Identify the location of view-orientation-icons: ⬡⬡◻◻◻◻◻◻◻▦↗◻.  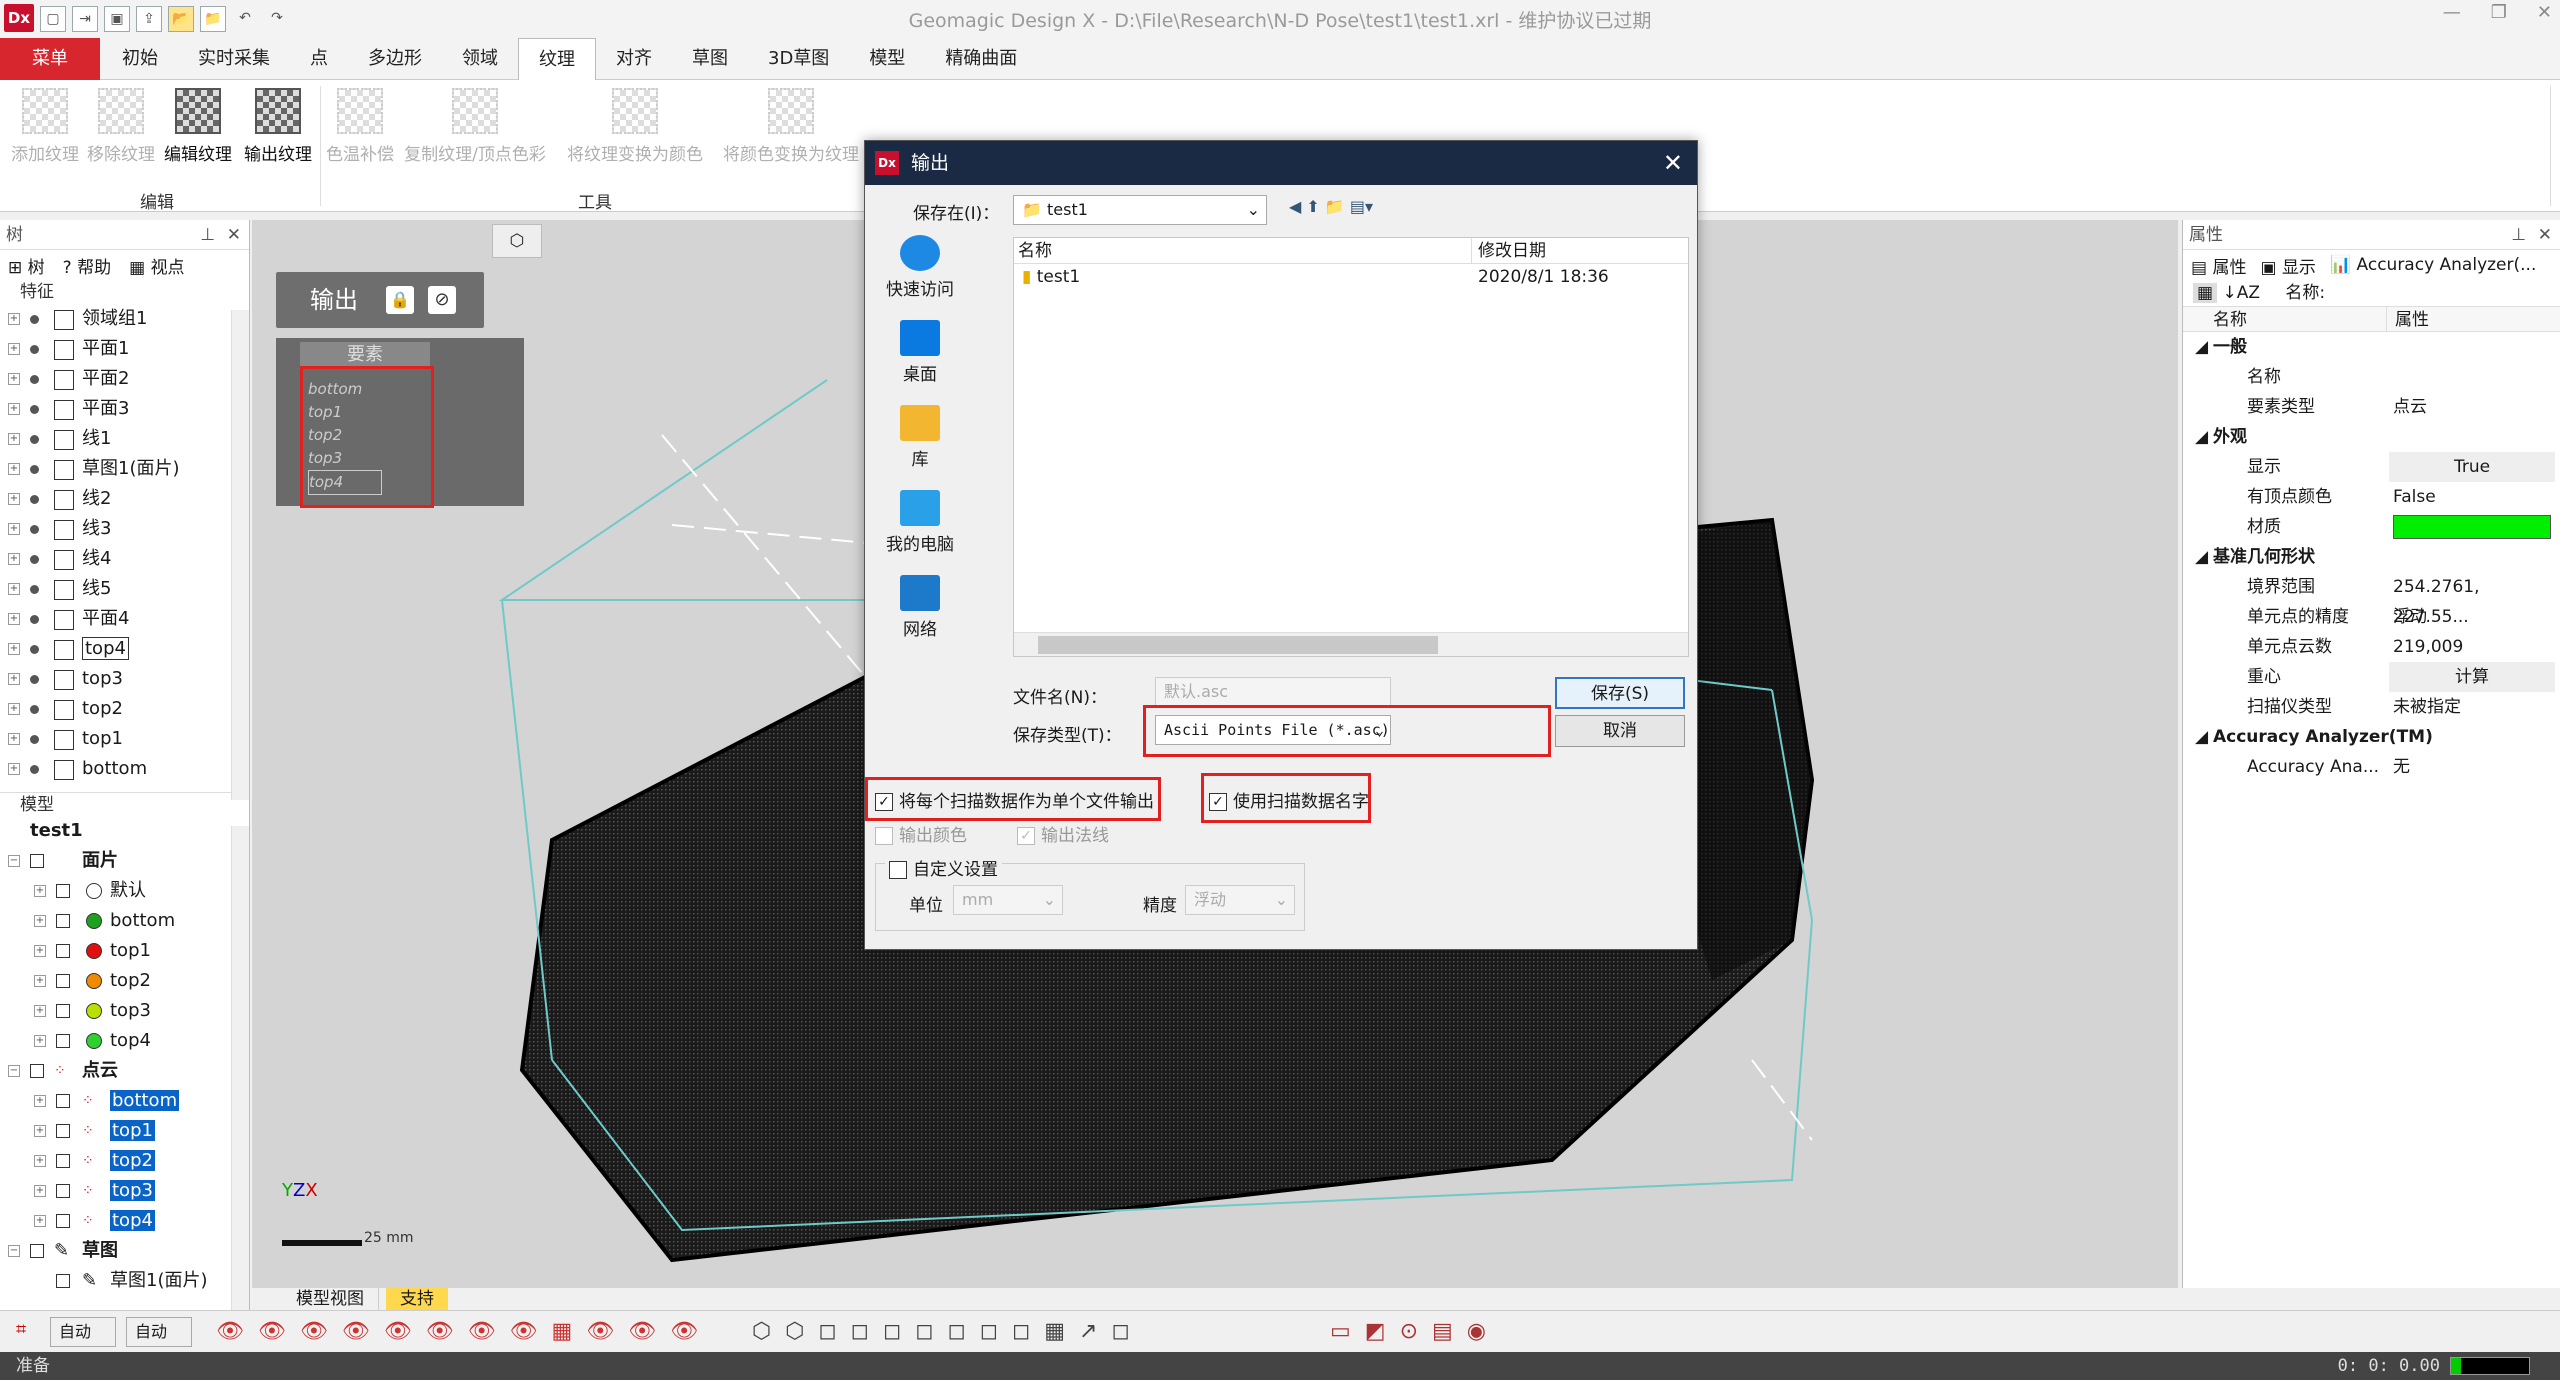
(948, 1331).